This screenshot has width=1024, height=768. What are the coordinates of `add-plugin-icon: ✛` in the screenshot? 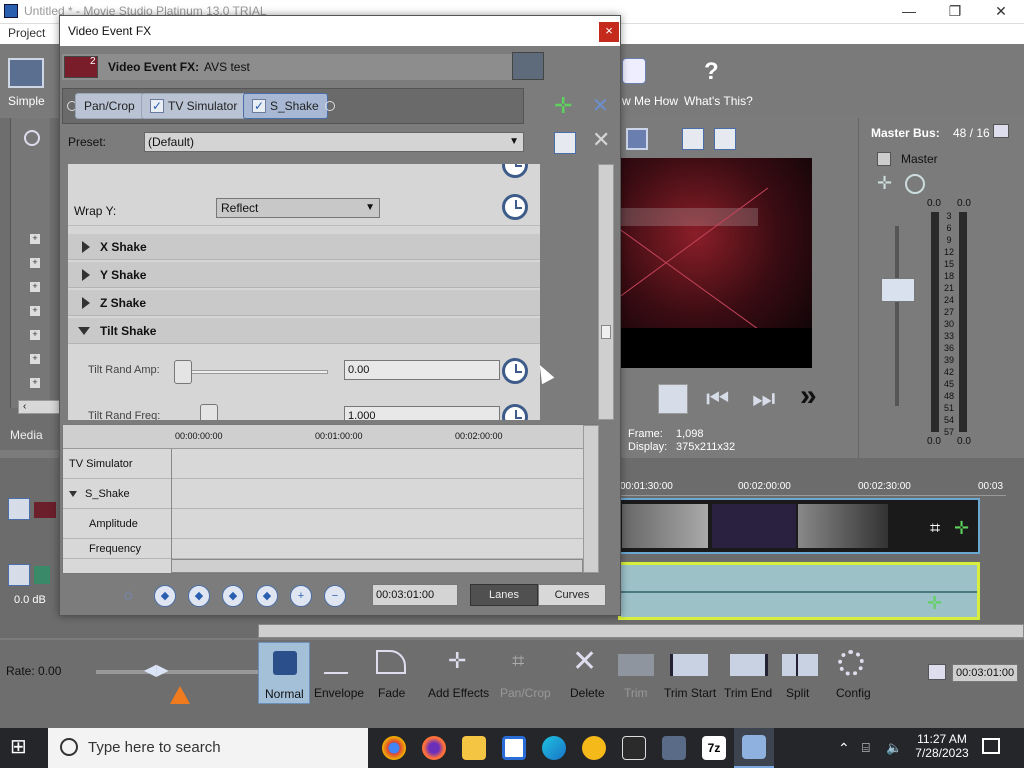 It's located at (565, 106).